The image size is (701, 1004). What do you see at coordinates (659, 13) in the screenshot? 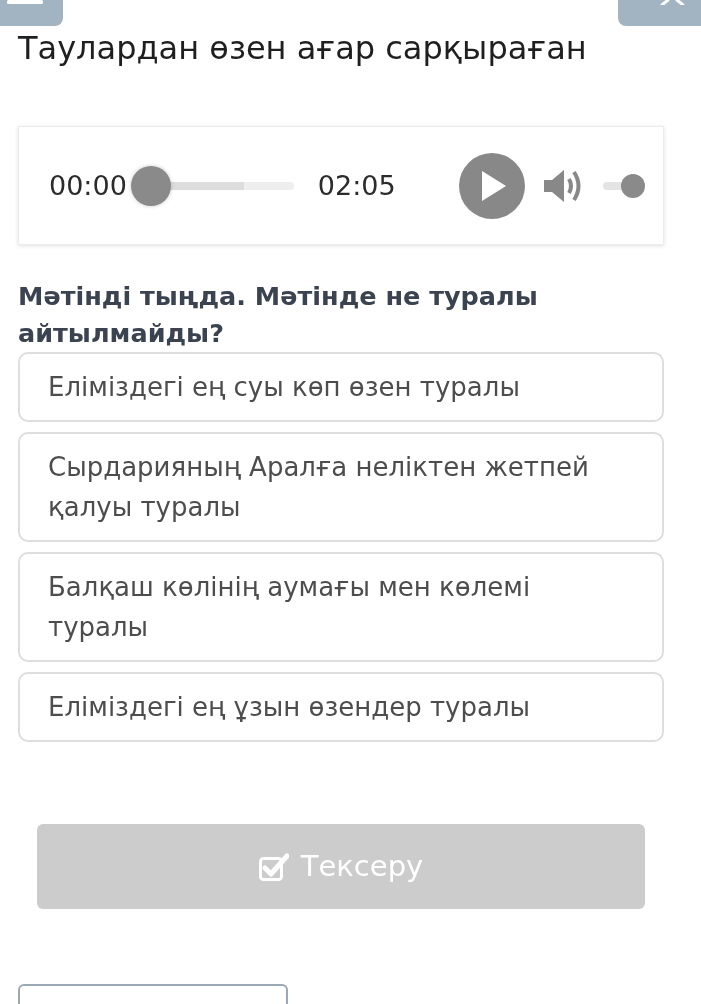
I see `close-button` at bounding box center [659, 13].